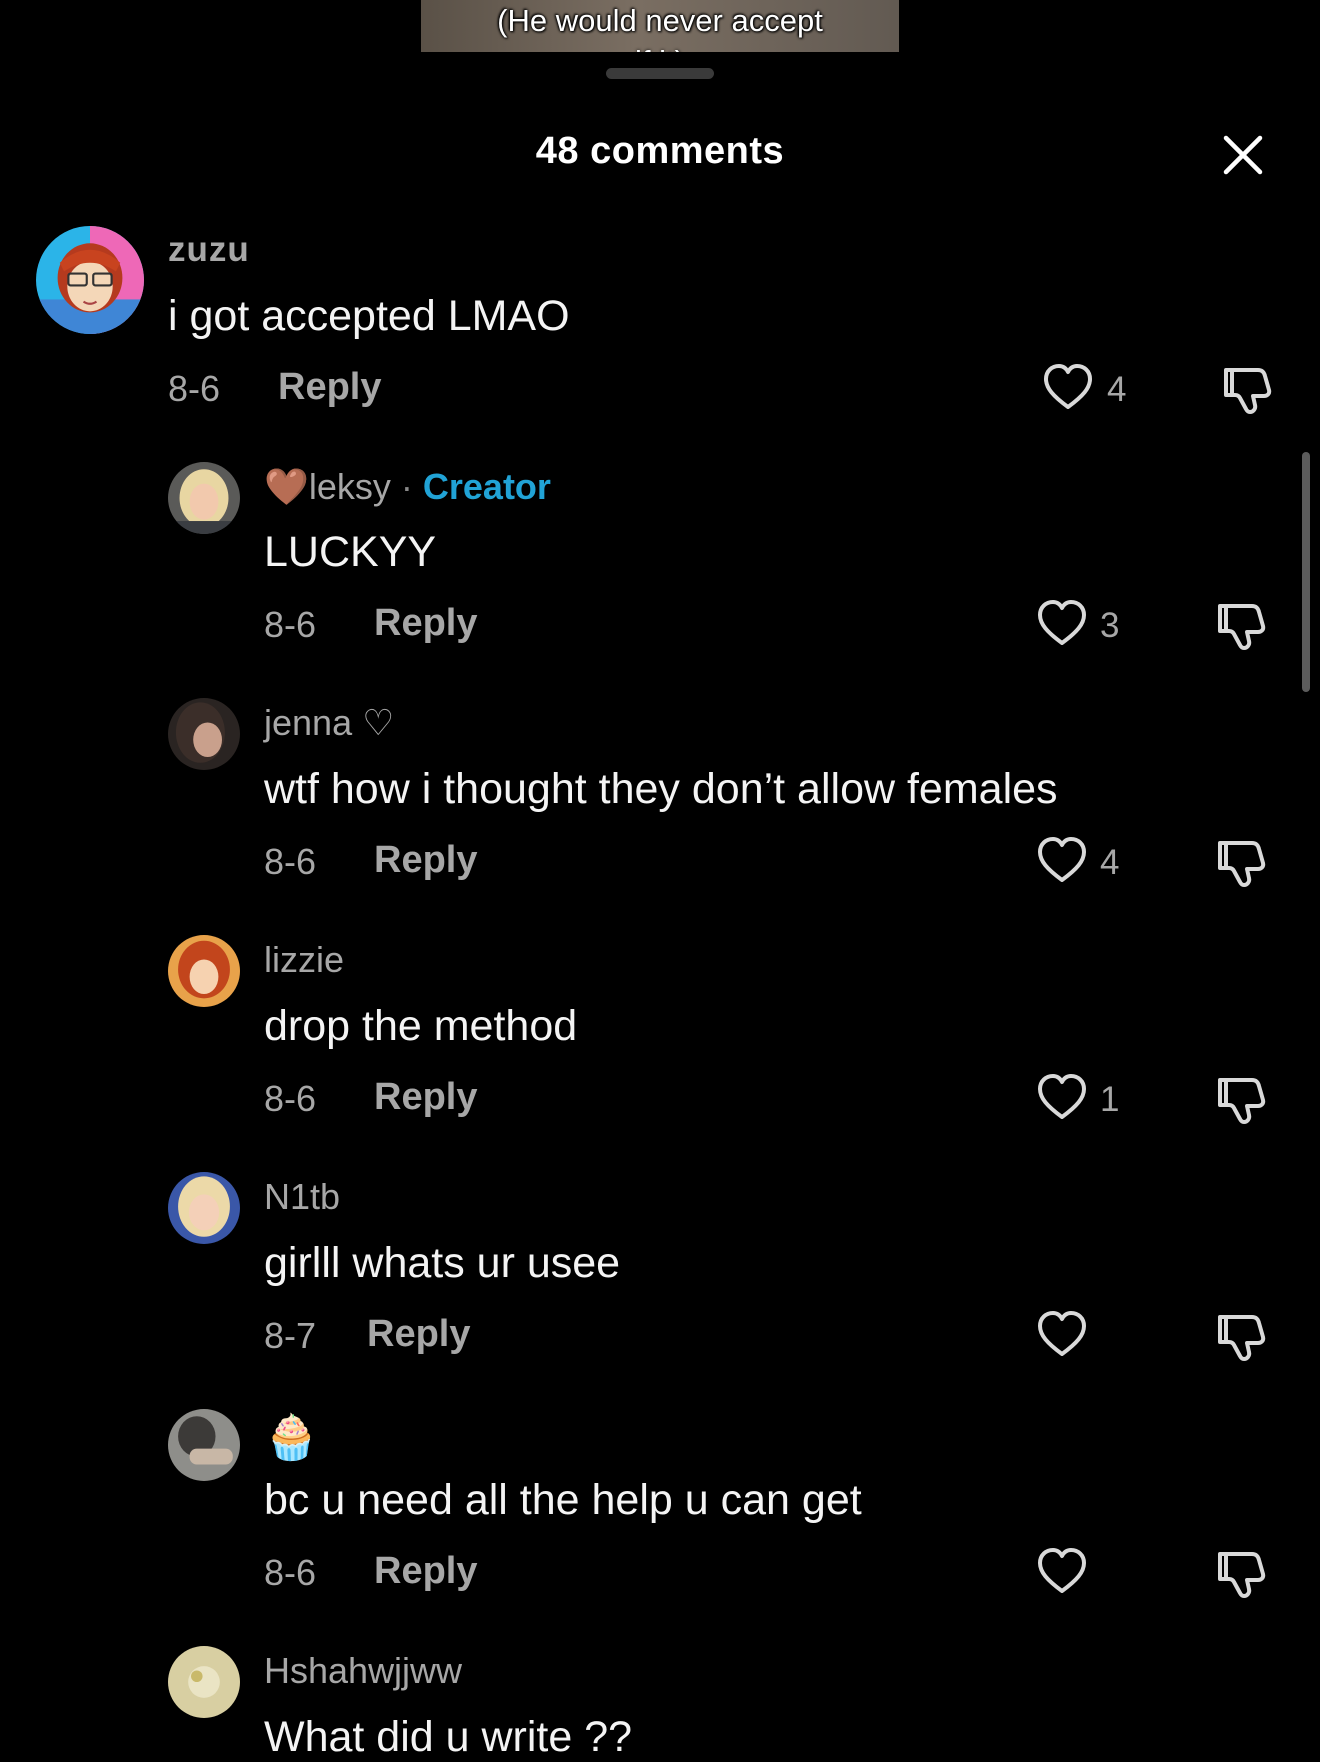 This screenshot has height=1762, width=1320. What do you see at coordinates (304, 960) in the screenshot?
I see `comment-username: lizzie` at bounding box center [304, 960].